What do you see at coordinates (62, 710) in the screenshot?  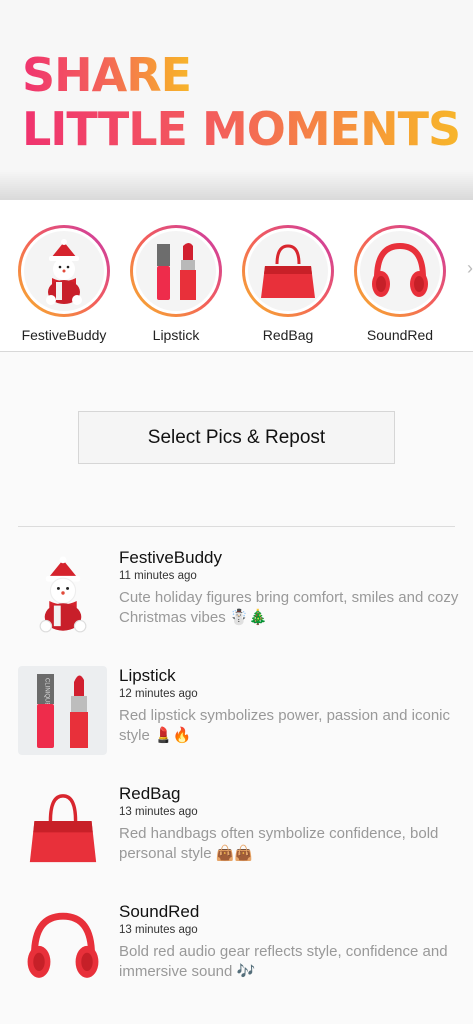 I see `lipstick-icon: CLINIQUE` at bounding box center [62, 710].